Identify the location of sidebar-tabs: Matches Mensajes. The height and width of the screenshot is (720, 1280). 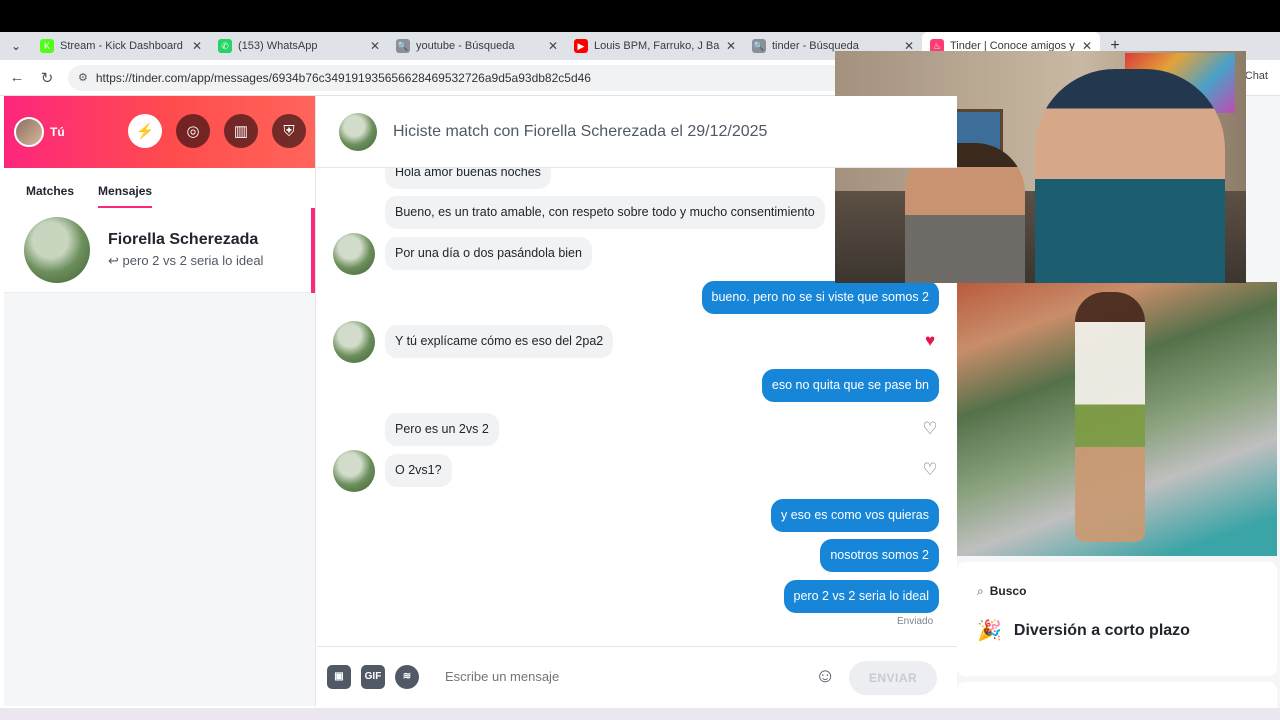
(159, 188).